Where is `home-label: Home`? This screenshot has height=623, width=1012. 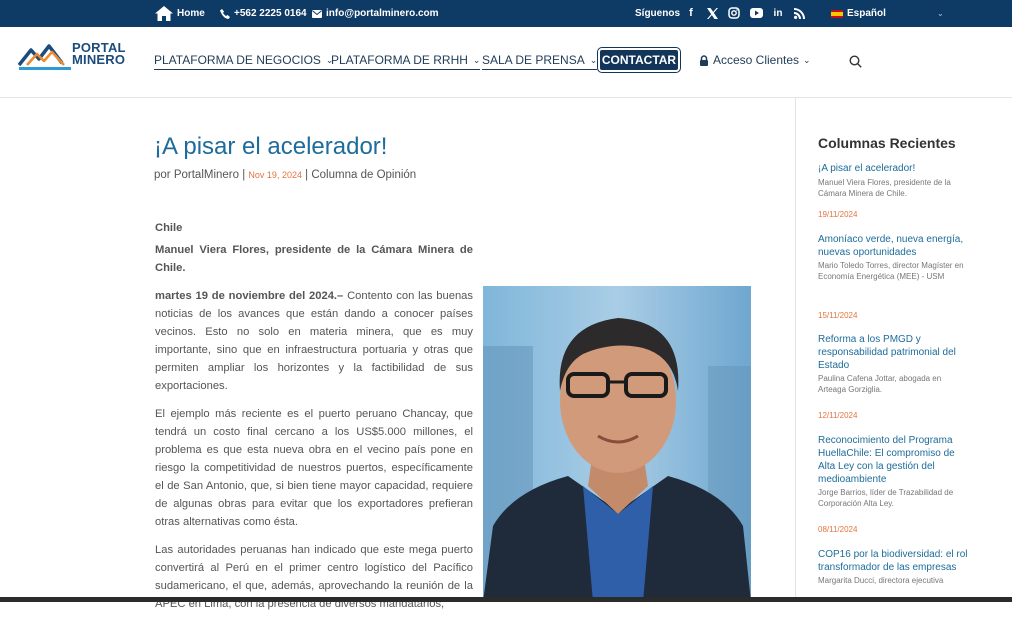
home-label: Home is located at coordinates (191, 13).